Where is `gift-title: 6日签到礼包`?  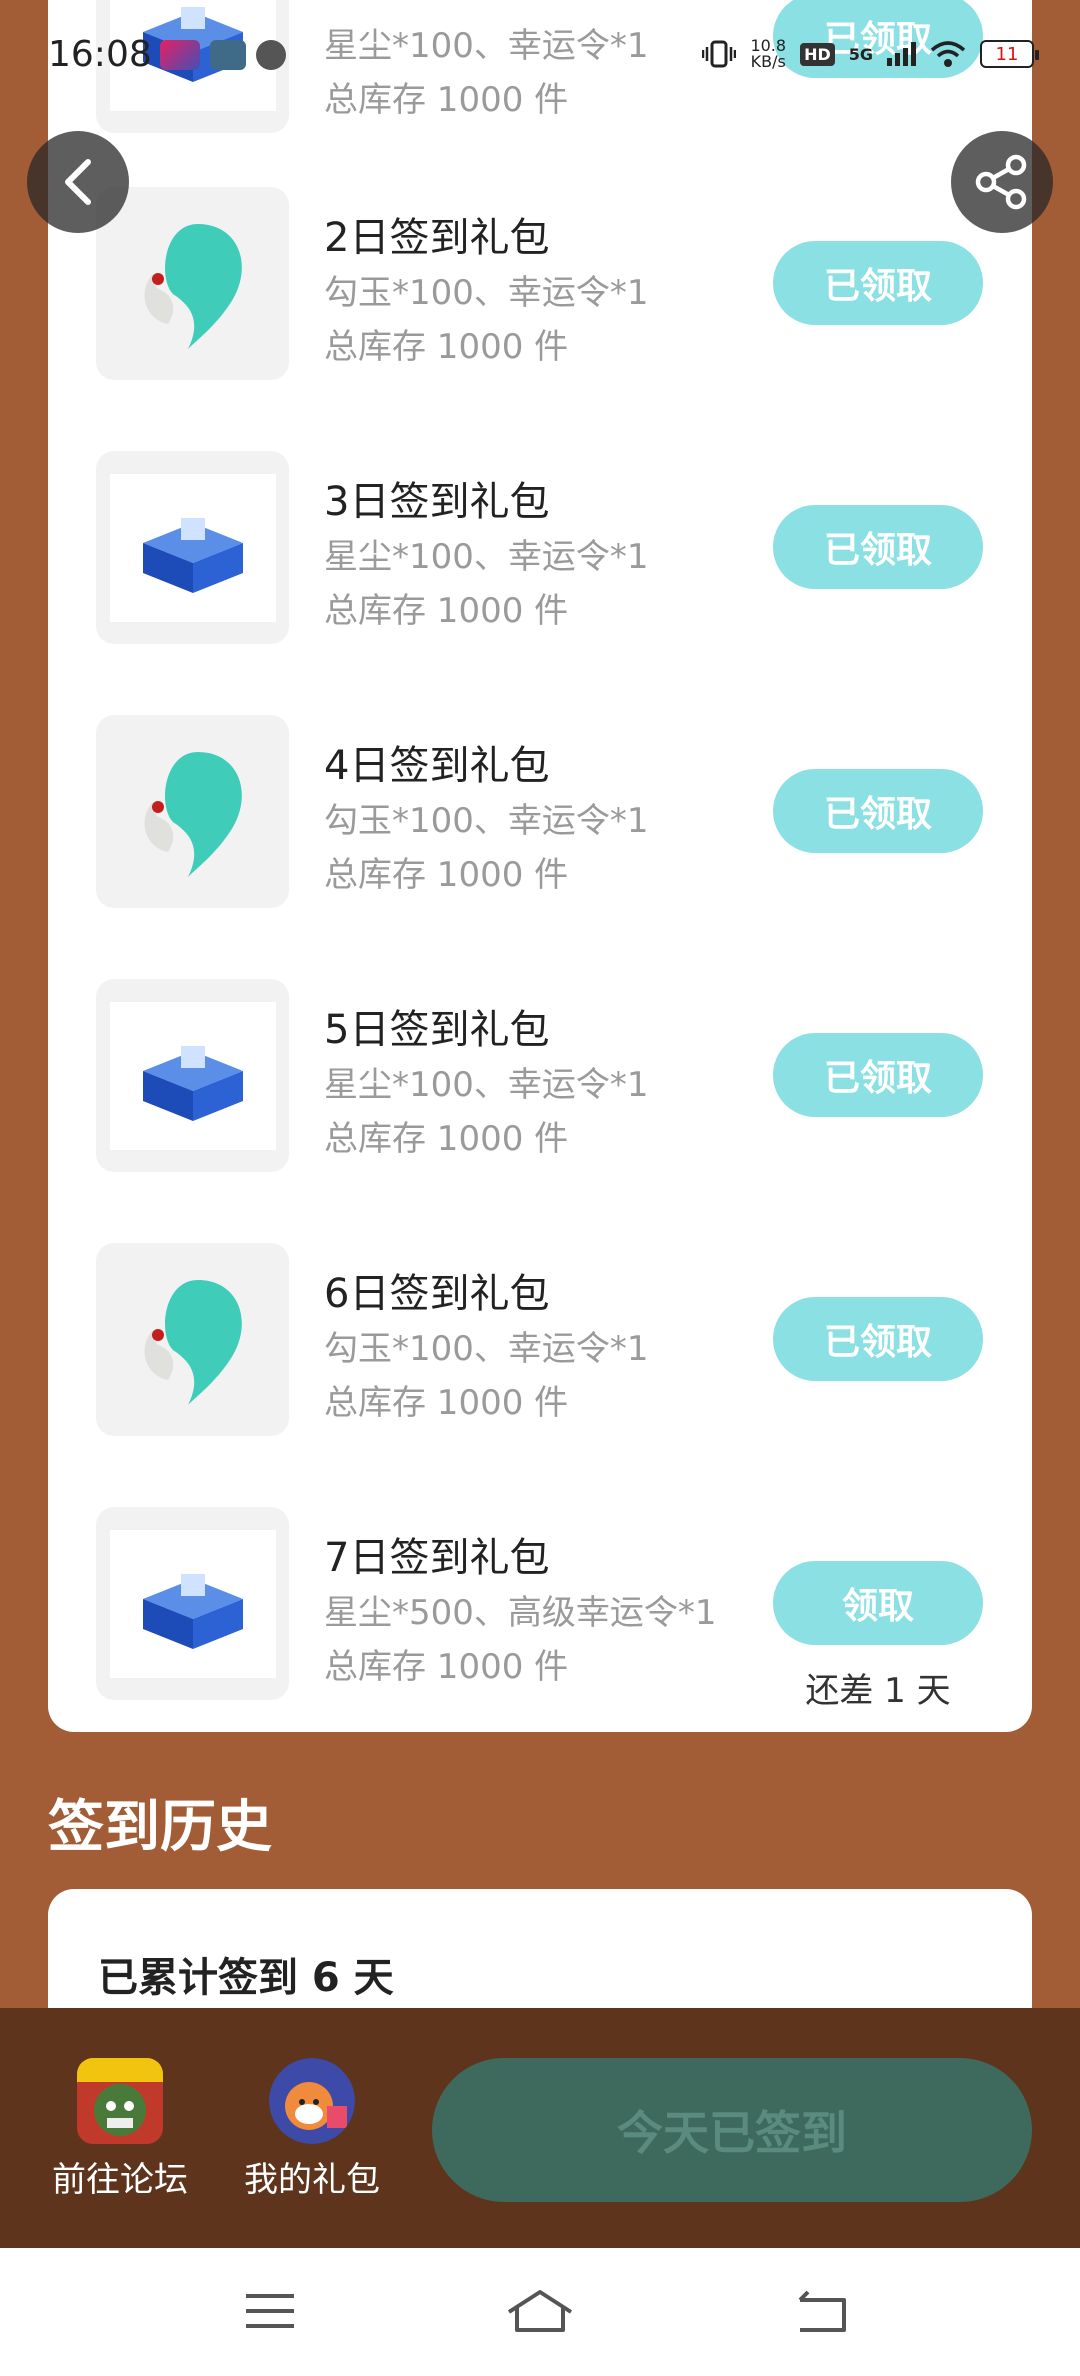
gift-title: 6日签到礼包 is located at coordinates (437, 1294).